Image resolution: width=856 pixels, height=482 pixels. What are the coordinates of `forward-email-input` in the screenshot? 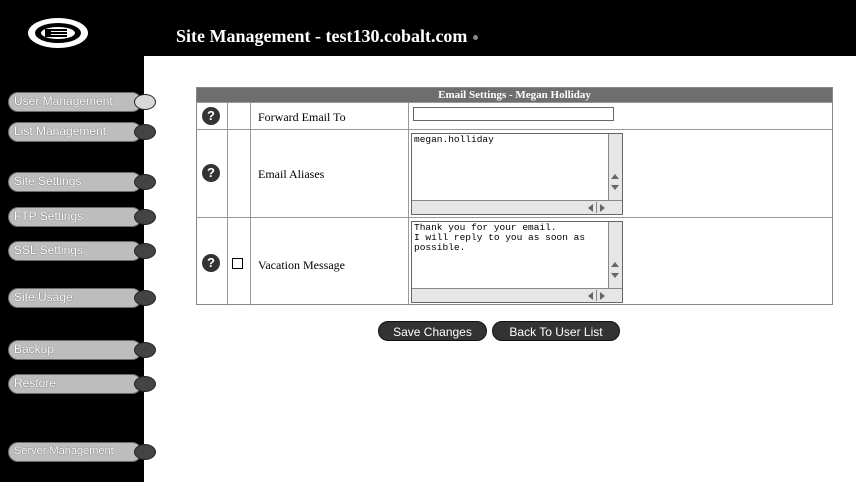 It's located at (513, 114).